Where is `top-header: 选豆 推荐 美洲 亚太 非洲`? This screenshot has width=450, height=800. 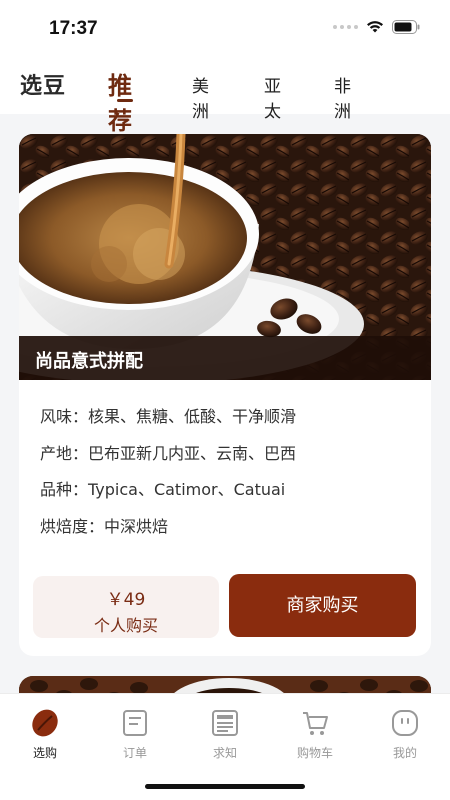
top-header: 选豆 推荐 美洲 亚太 非洲 is located at coordinates (225, 96).